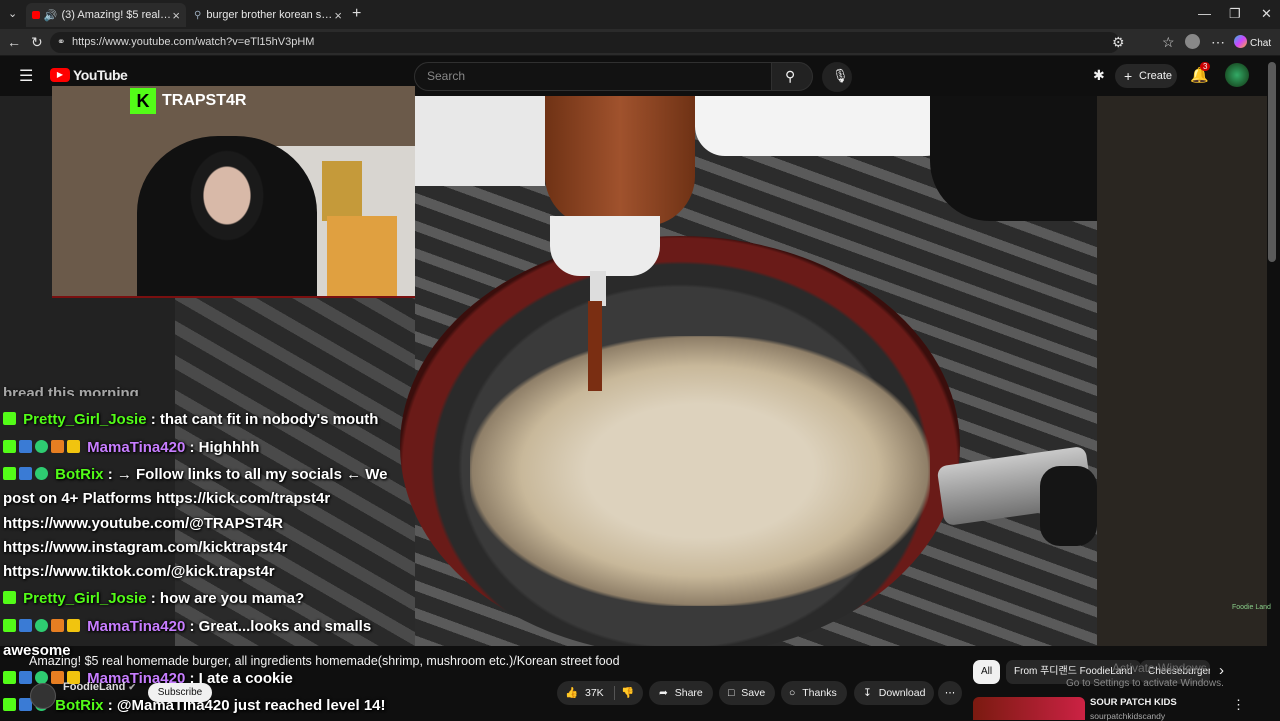  What do you see at coordinates (480, 141) in the screenshot?
I see `wall-tile` at bounding box center [480, 141].